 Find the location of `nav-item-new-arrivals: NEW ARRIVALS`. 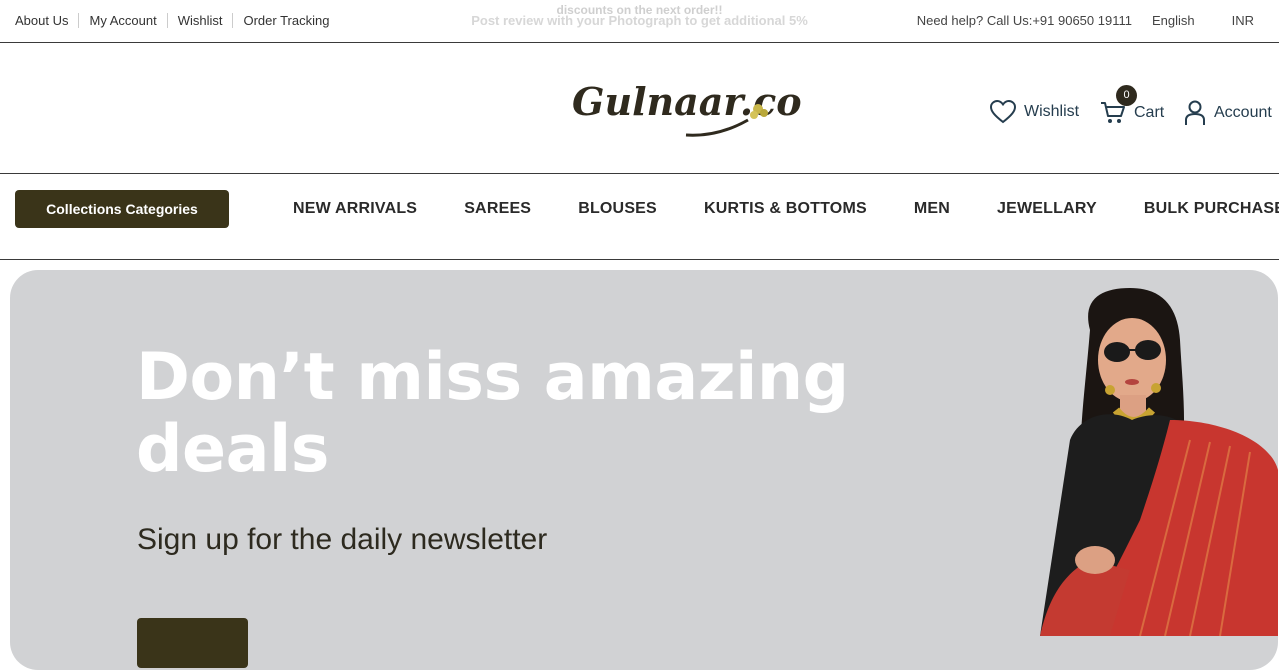

nav-item-new-arrivals: NEW ARRIVALS is located at coordinates (355, 209).